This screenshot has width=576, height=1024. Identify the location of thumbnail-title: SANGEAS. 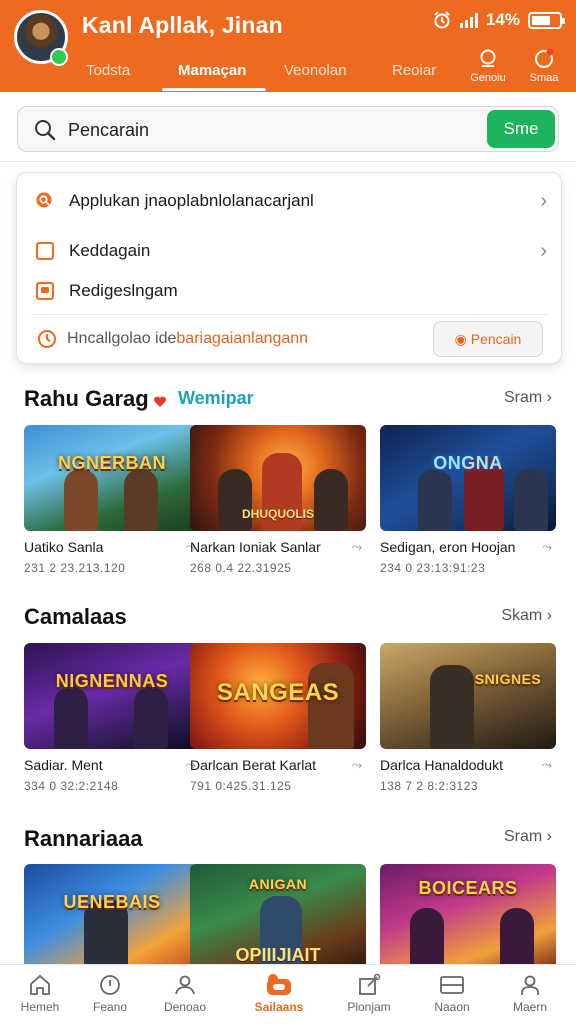
(278, 692).